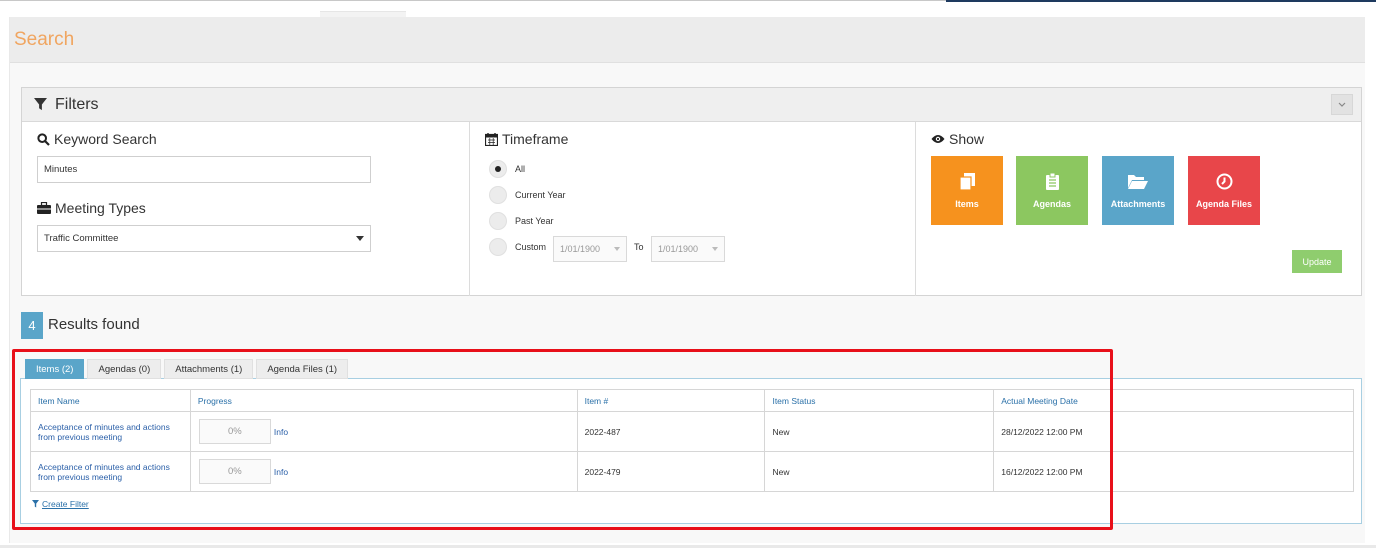  What do you see at coordinates (531, 247) in the screenshot?
I see `timeframe-option-label: Custom` at bounding box center [531, 247].